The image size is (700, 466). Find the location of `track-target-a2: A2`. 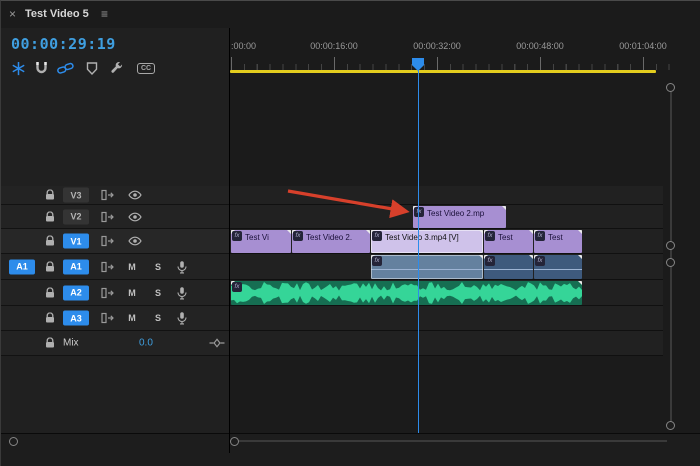

track-target-a2: A2 is located at coordinates (76, 292).